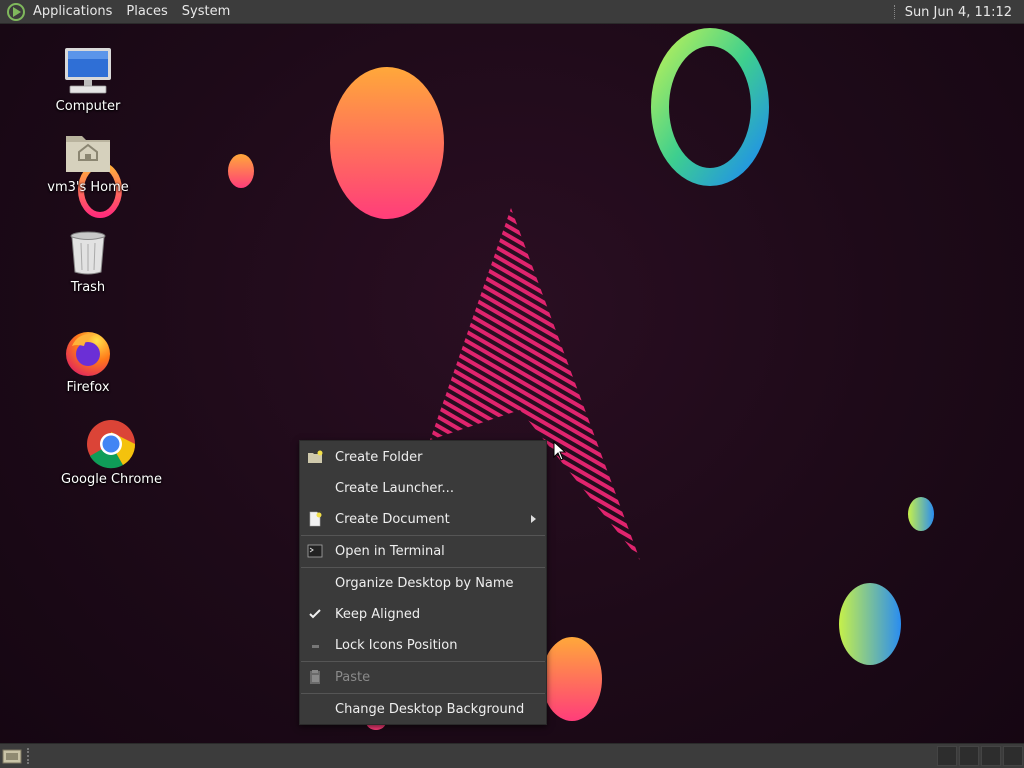  I want to click on paste-icon, so click(315, 677).